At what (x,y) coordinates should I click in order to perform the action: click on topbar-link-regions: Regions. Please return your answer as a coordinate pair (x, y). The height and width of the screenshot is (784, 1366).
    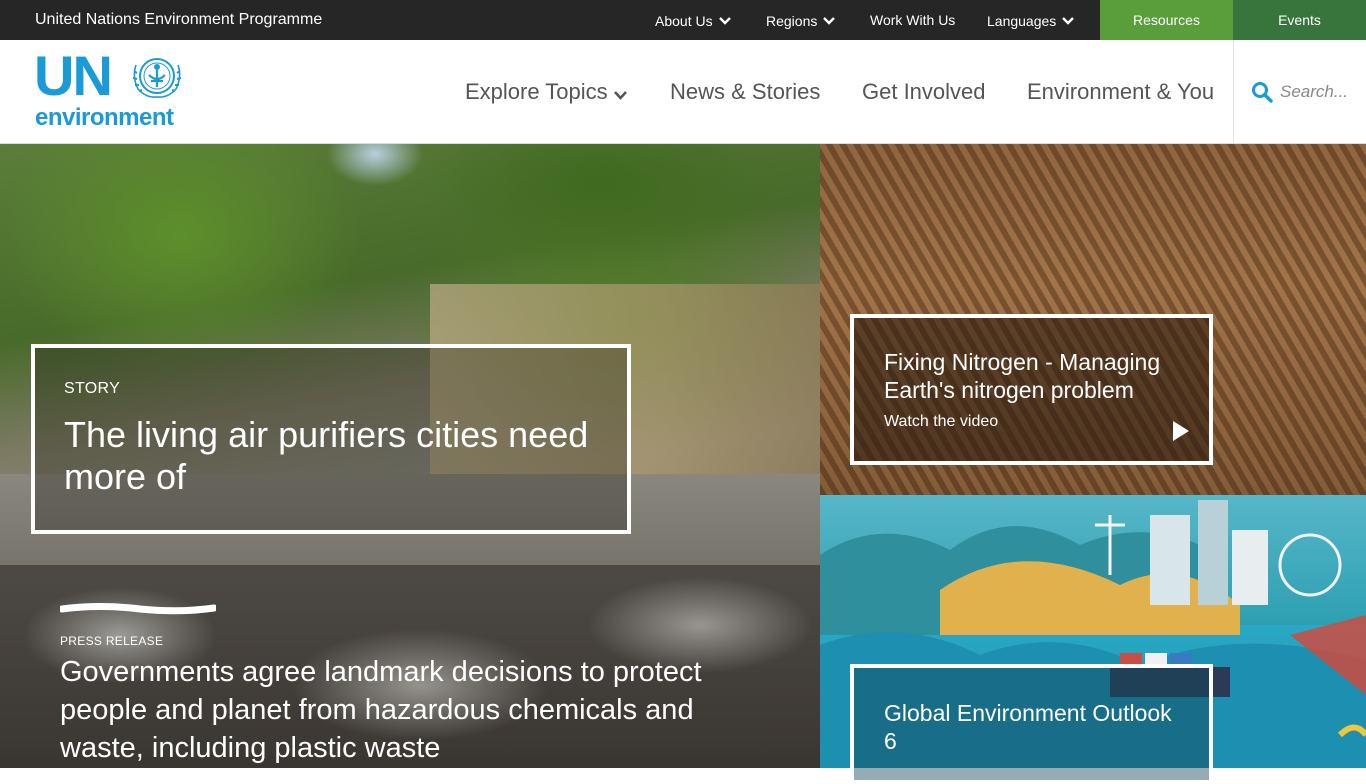
    Looking at the image, I should click on (801, 20).